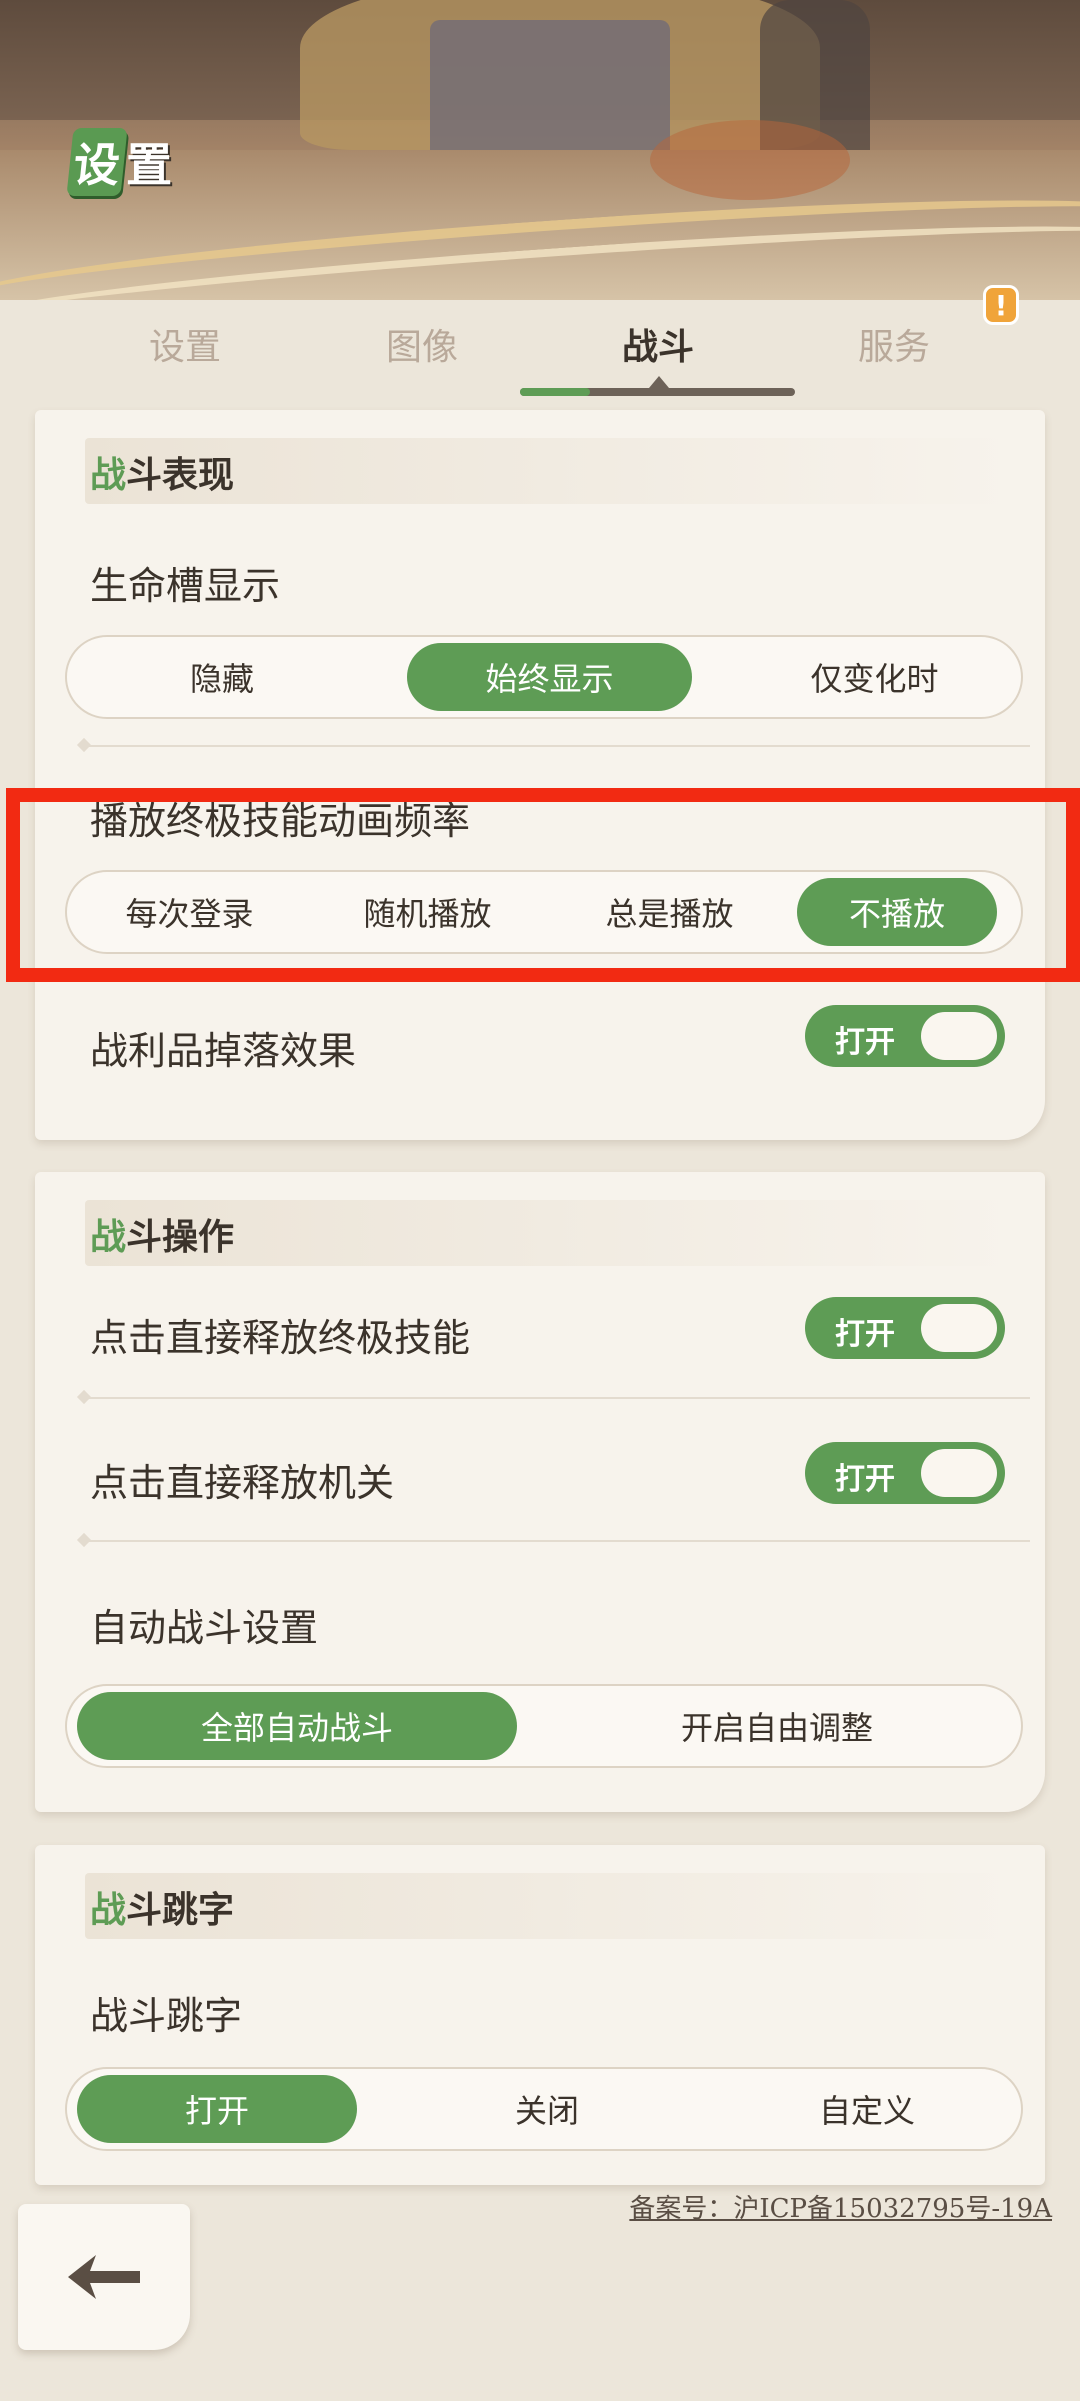 The width and height of the screenshot is (1080, 2401). Describe the element at coordinates (97, 162) in the screenshot. I see `logo-badge: 设` at that location.